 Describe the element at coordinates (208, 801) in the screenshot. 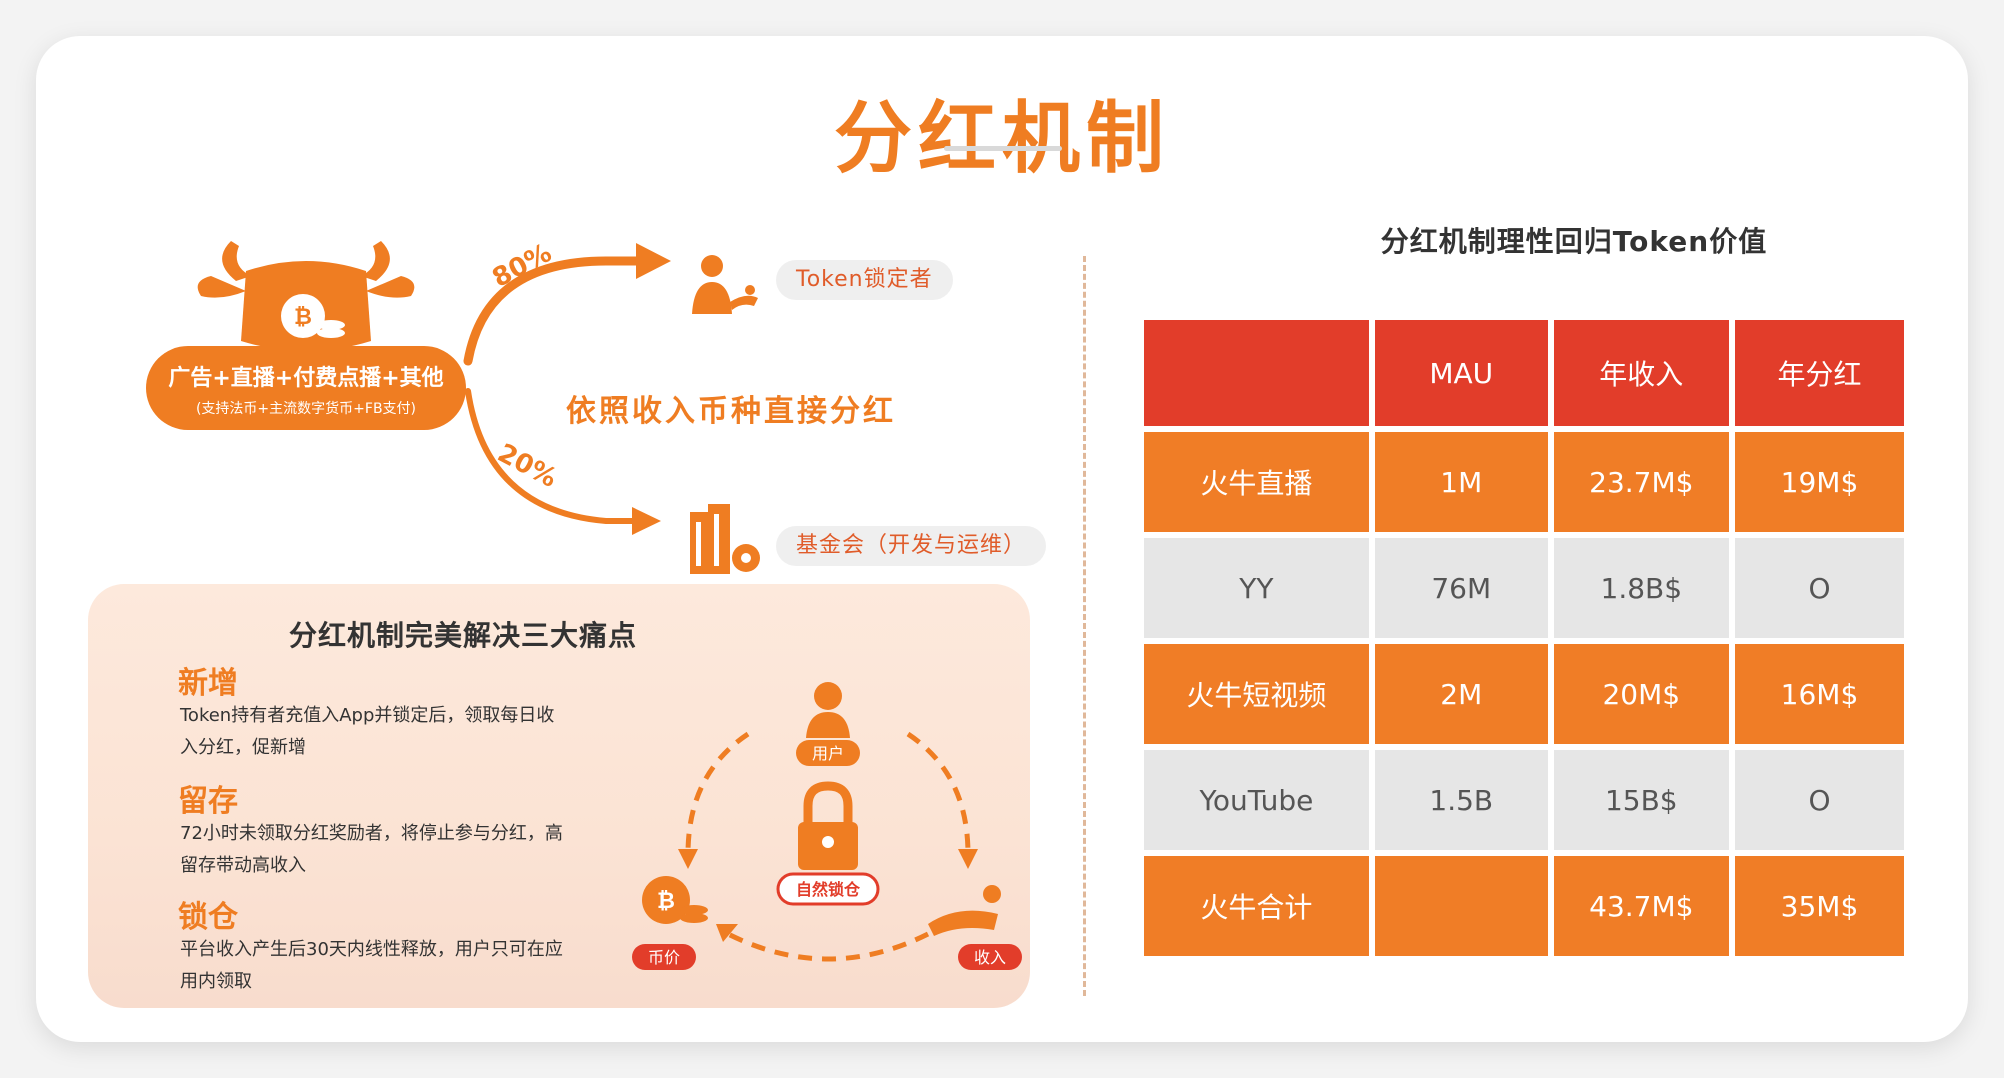

I see `point-head-retention: 留存` at that location.